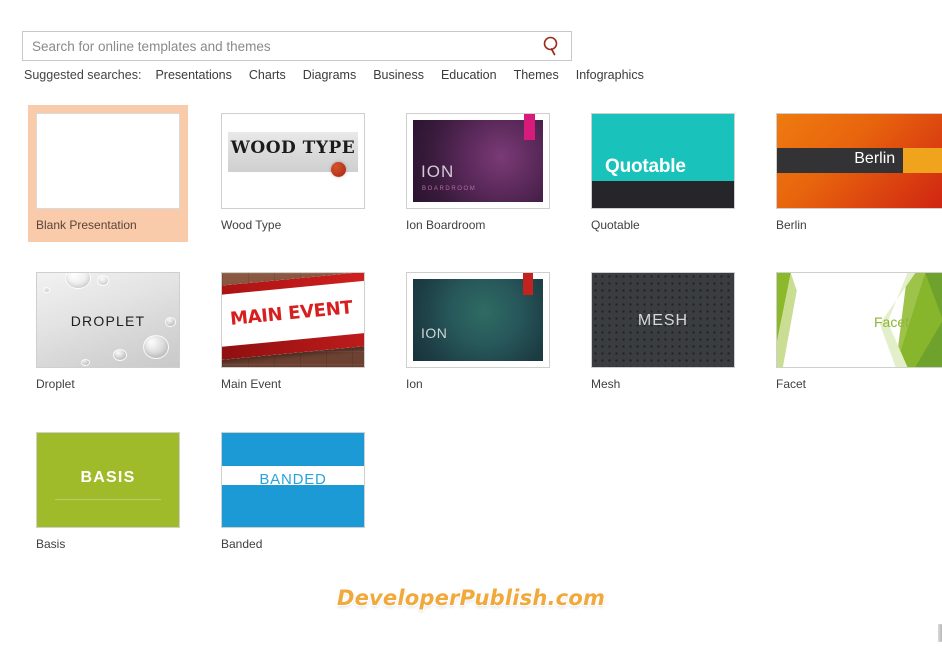 This screenshot has height=657, width=942. What do you see at coordinates (293, 506) in the screenshot?
I see `banded-bottom-band` at bounding box center [293, 506].